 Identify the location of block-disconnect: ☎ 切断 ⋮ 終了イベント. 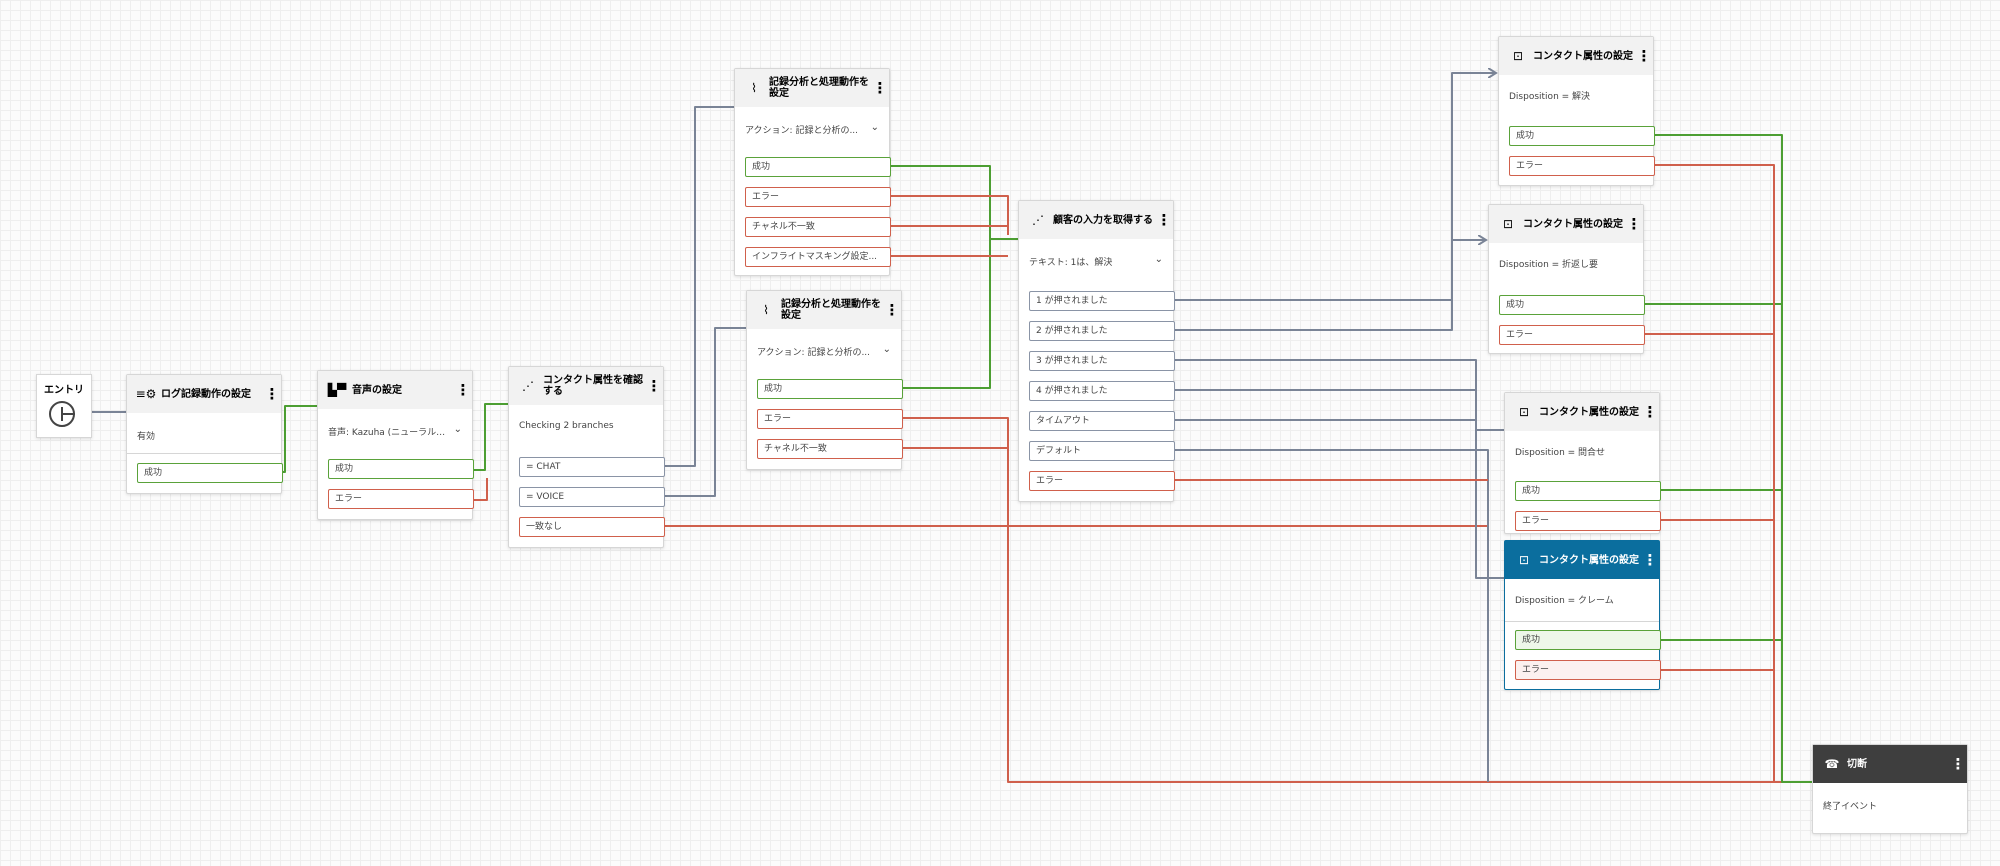
(1890, 789).